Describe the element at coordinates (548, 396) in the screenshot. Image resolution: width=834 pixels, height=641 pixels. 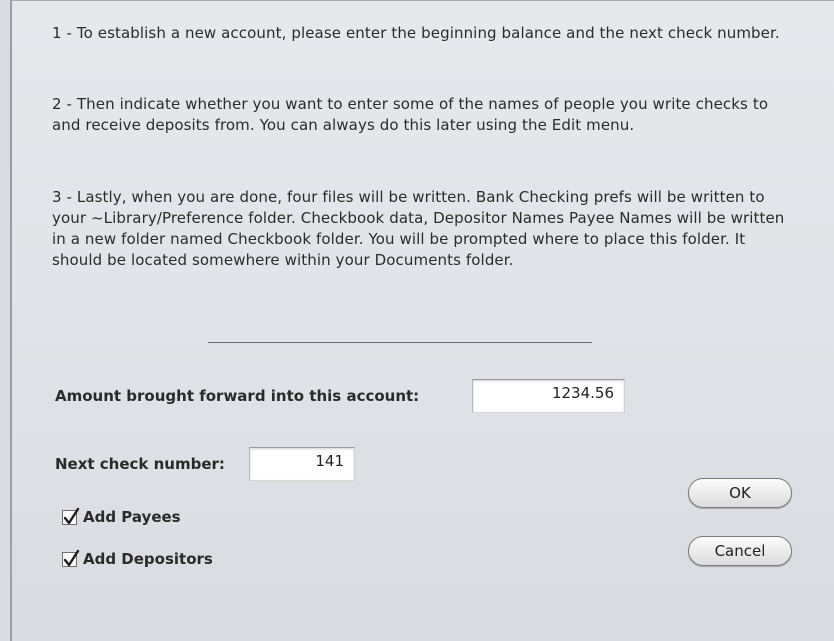
I see `amount-input: 1234.56` at that location.